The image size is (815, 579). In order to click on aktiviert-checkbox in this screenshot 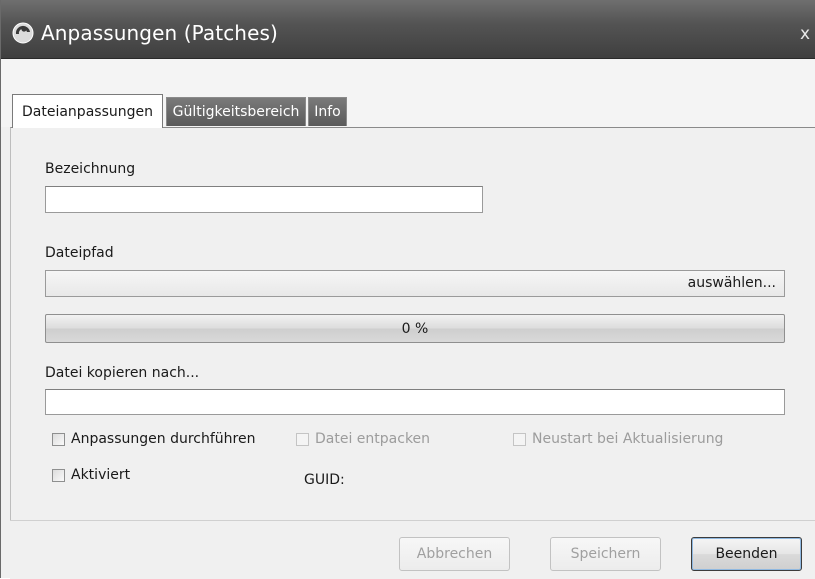, I will do `click(58, 475)`.